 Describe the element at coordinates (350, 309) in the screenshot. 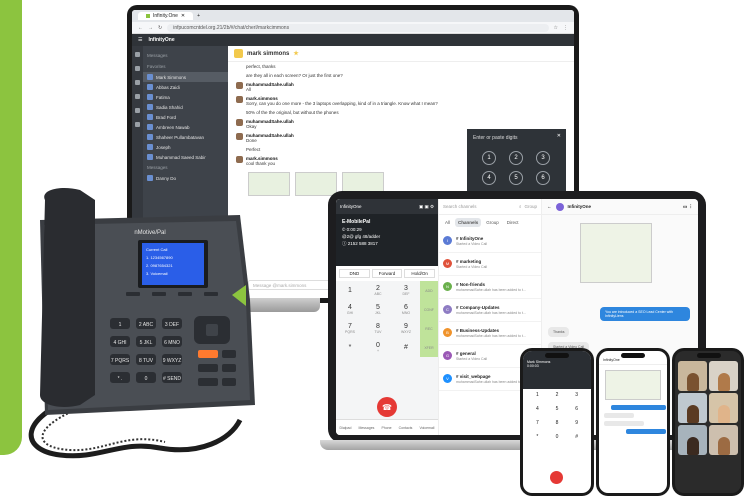

I see `keypad-key: 4 GHI` at that location.